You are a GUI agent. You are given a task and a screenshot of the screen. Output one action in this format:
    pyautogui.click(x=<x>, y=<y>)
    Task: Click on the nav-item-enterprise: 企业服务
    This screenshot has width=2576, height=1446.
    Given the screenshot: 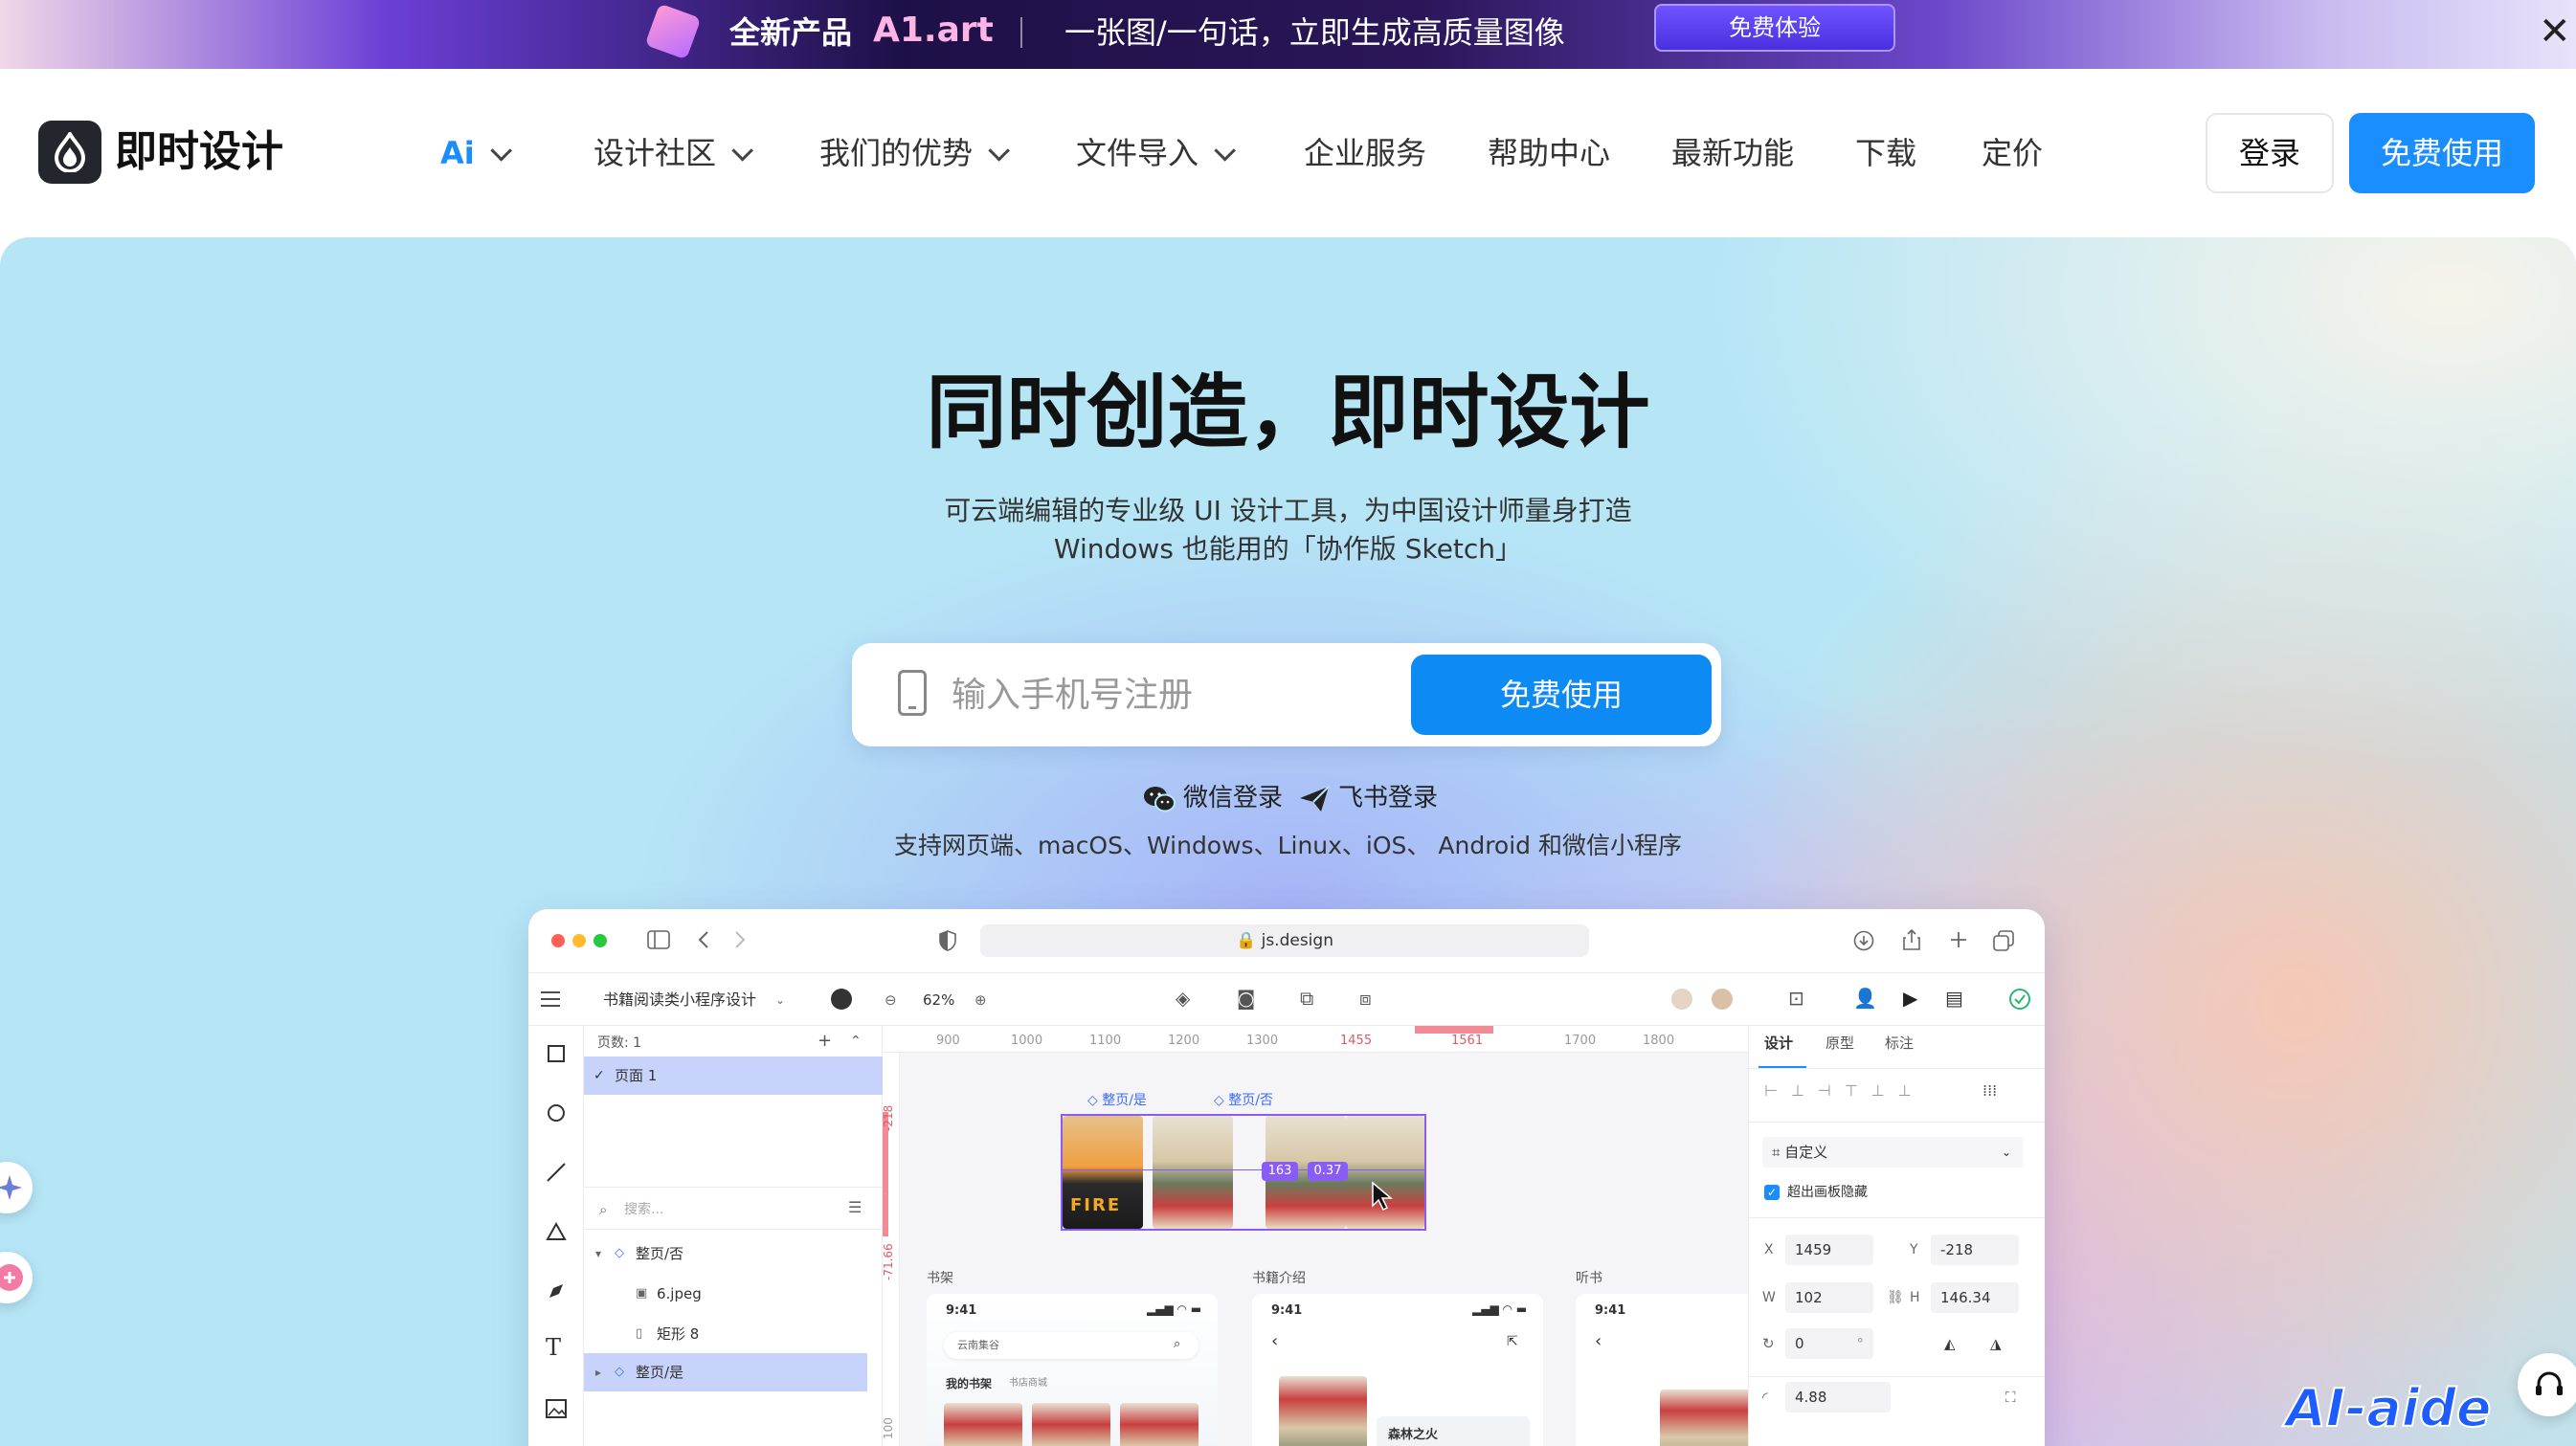 What is the action you would take?
    pyautogui.click(x=1365, y=153)
    